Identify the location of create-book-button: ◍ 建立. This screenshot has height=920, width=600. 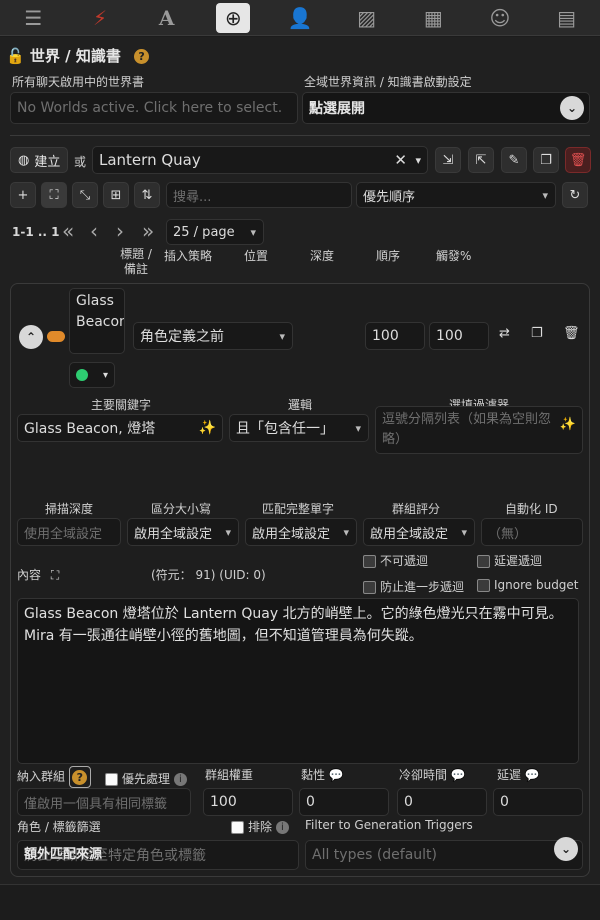
(39, 160).